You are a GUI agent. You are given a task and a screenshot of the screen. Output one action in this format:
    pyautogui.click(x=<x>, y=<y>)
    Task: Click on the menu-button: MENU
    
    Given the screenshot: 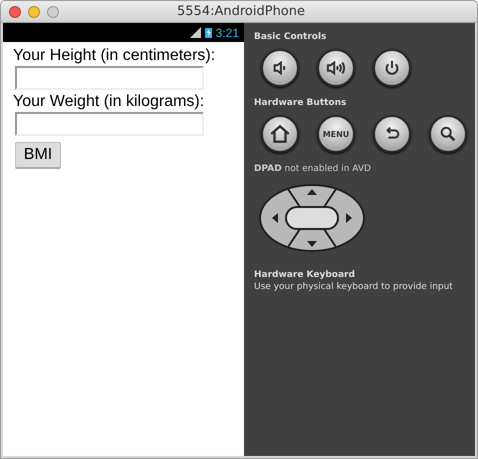 What is the action you would take?
    pyautogui.click(x=336, y=134)
    